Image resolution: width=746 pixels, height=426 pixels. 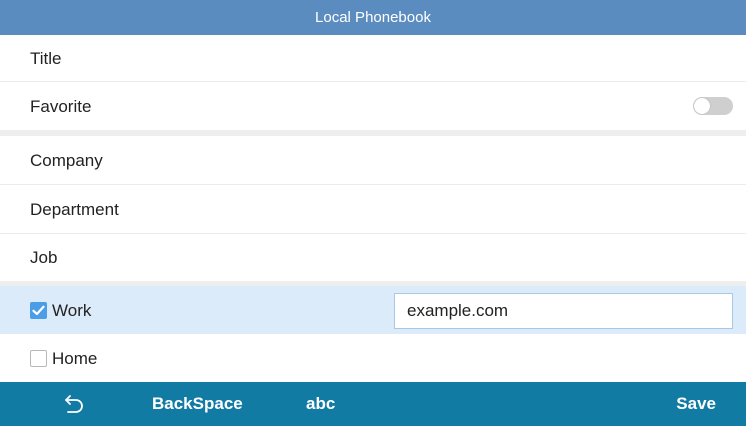 I want to click on work-checkbox, so click(x=38, y=310).